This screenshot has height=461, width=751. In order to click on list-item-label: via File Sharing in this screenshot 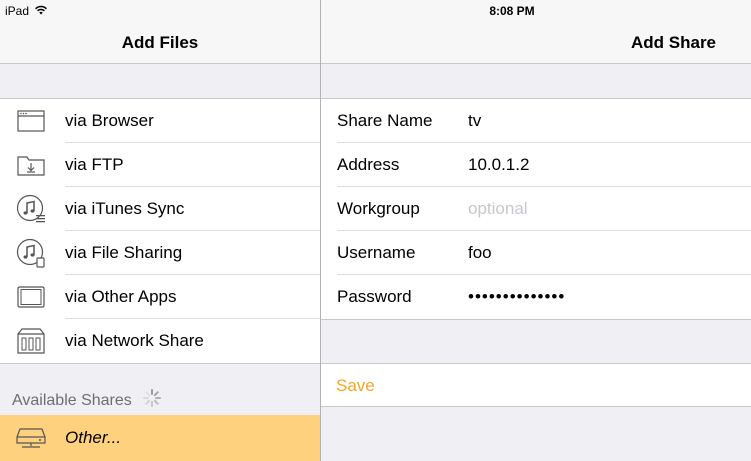, I will do `click(124, 252)`.